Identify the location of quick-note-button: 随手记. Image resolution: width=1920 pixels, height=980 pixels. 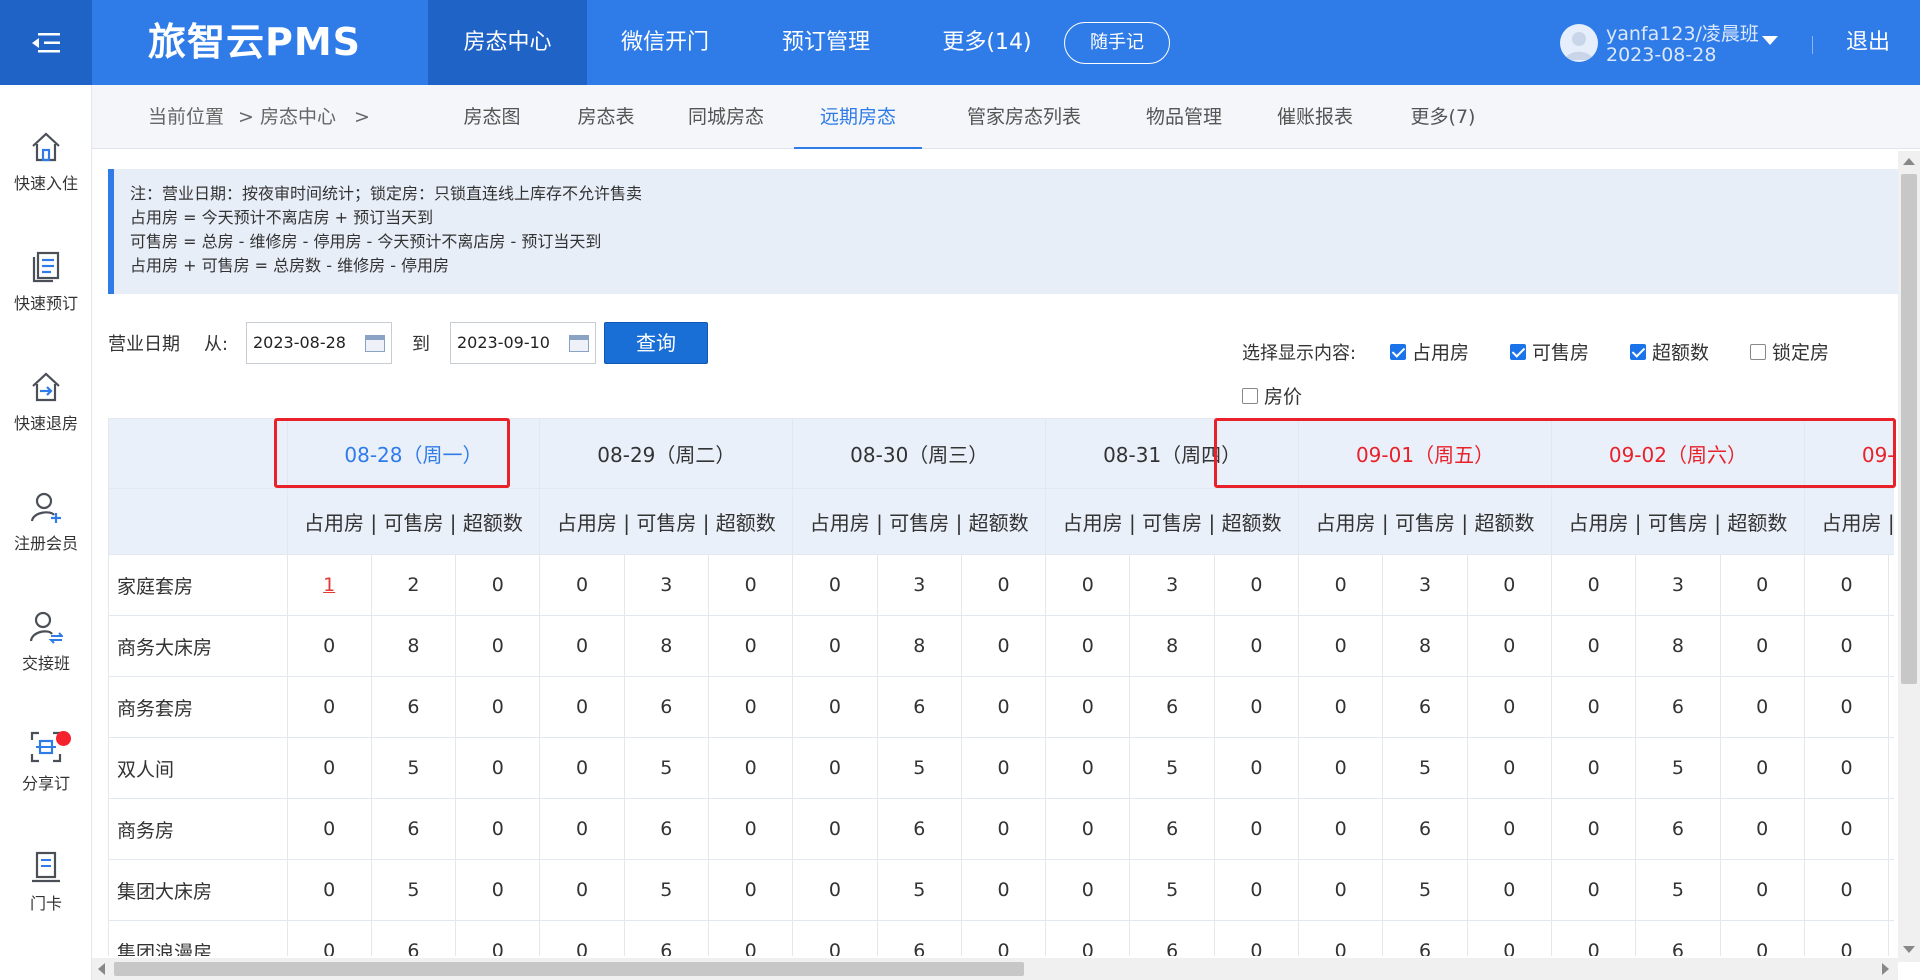
(1117, 43).